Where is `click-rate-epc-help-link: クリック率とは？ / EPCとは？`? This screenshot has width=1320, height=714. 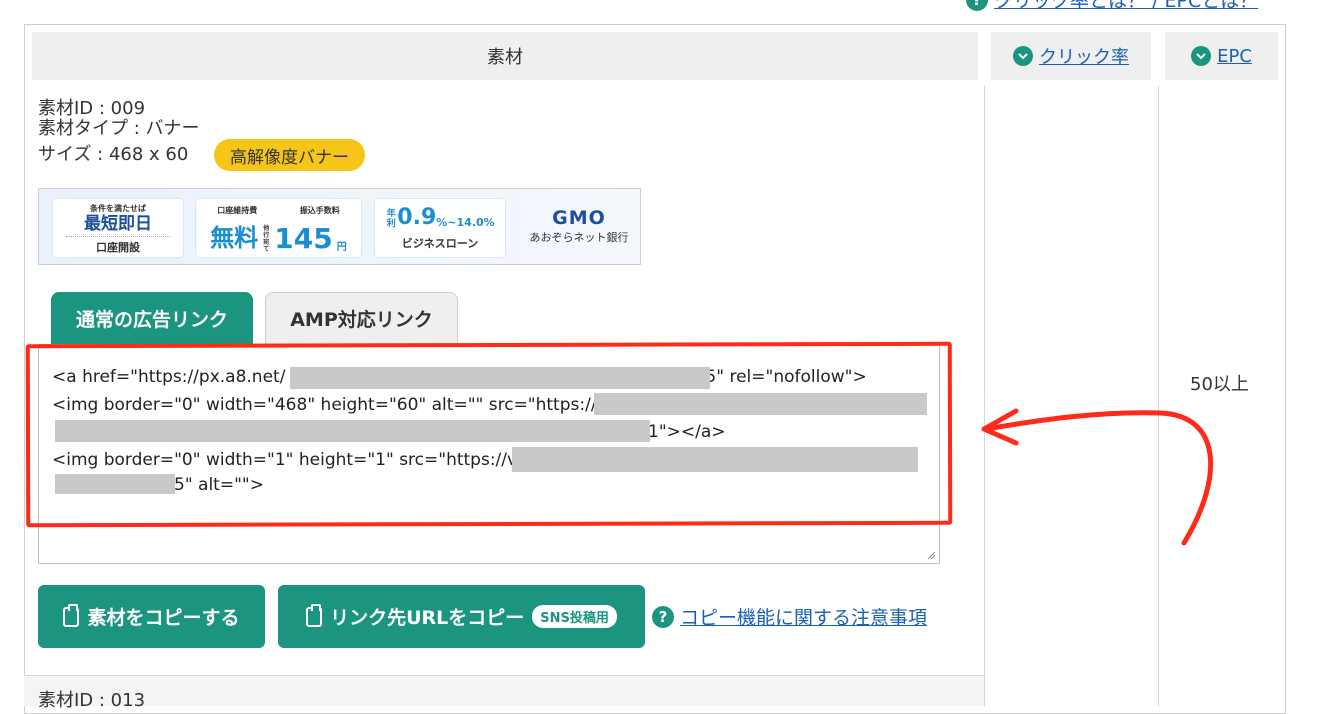 click-rate-epc-help-link: クリック率とは？ / EPCとは？ is located at coordinates (1126, 6).